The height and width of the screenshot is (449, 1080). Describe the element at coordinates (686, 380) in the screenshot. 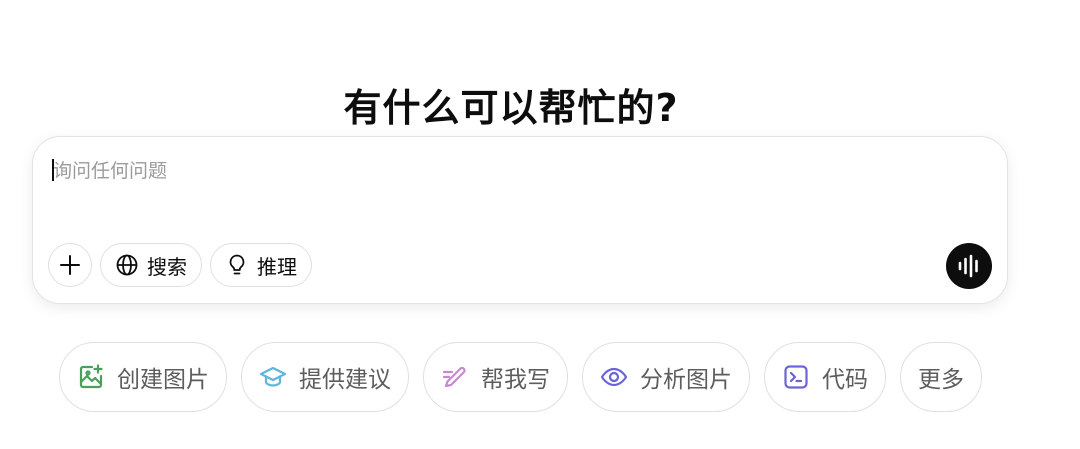

I see `analyze-image-chip-label: 分析图片` at that location.